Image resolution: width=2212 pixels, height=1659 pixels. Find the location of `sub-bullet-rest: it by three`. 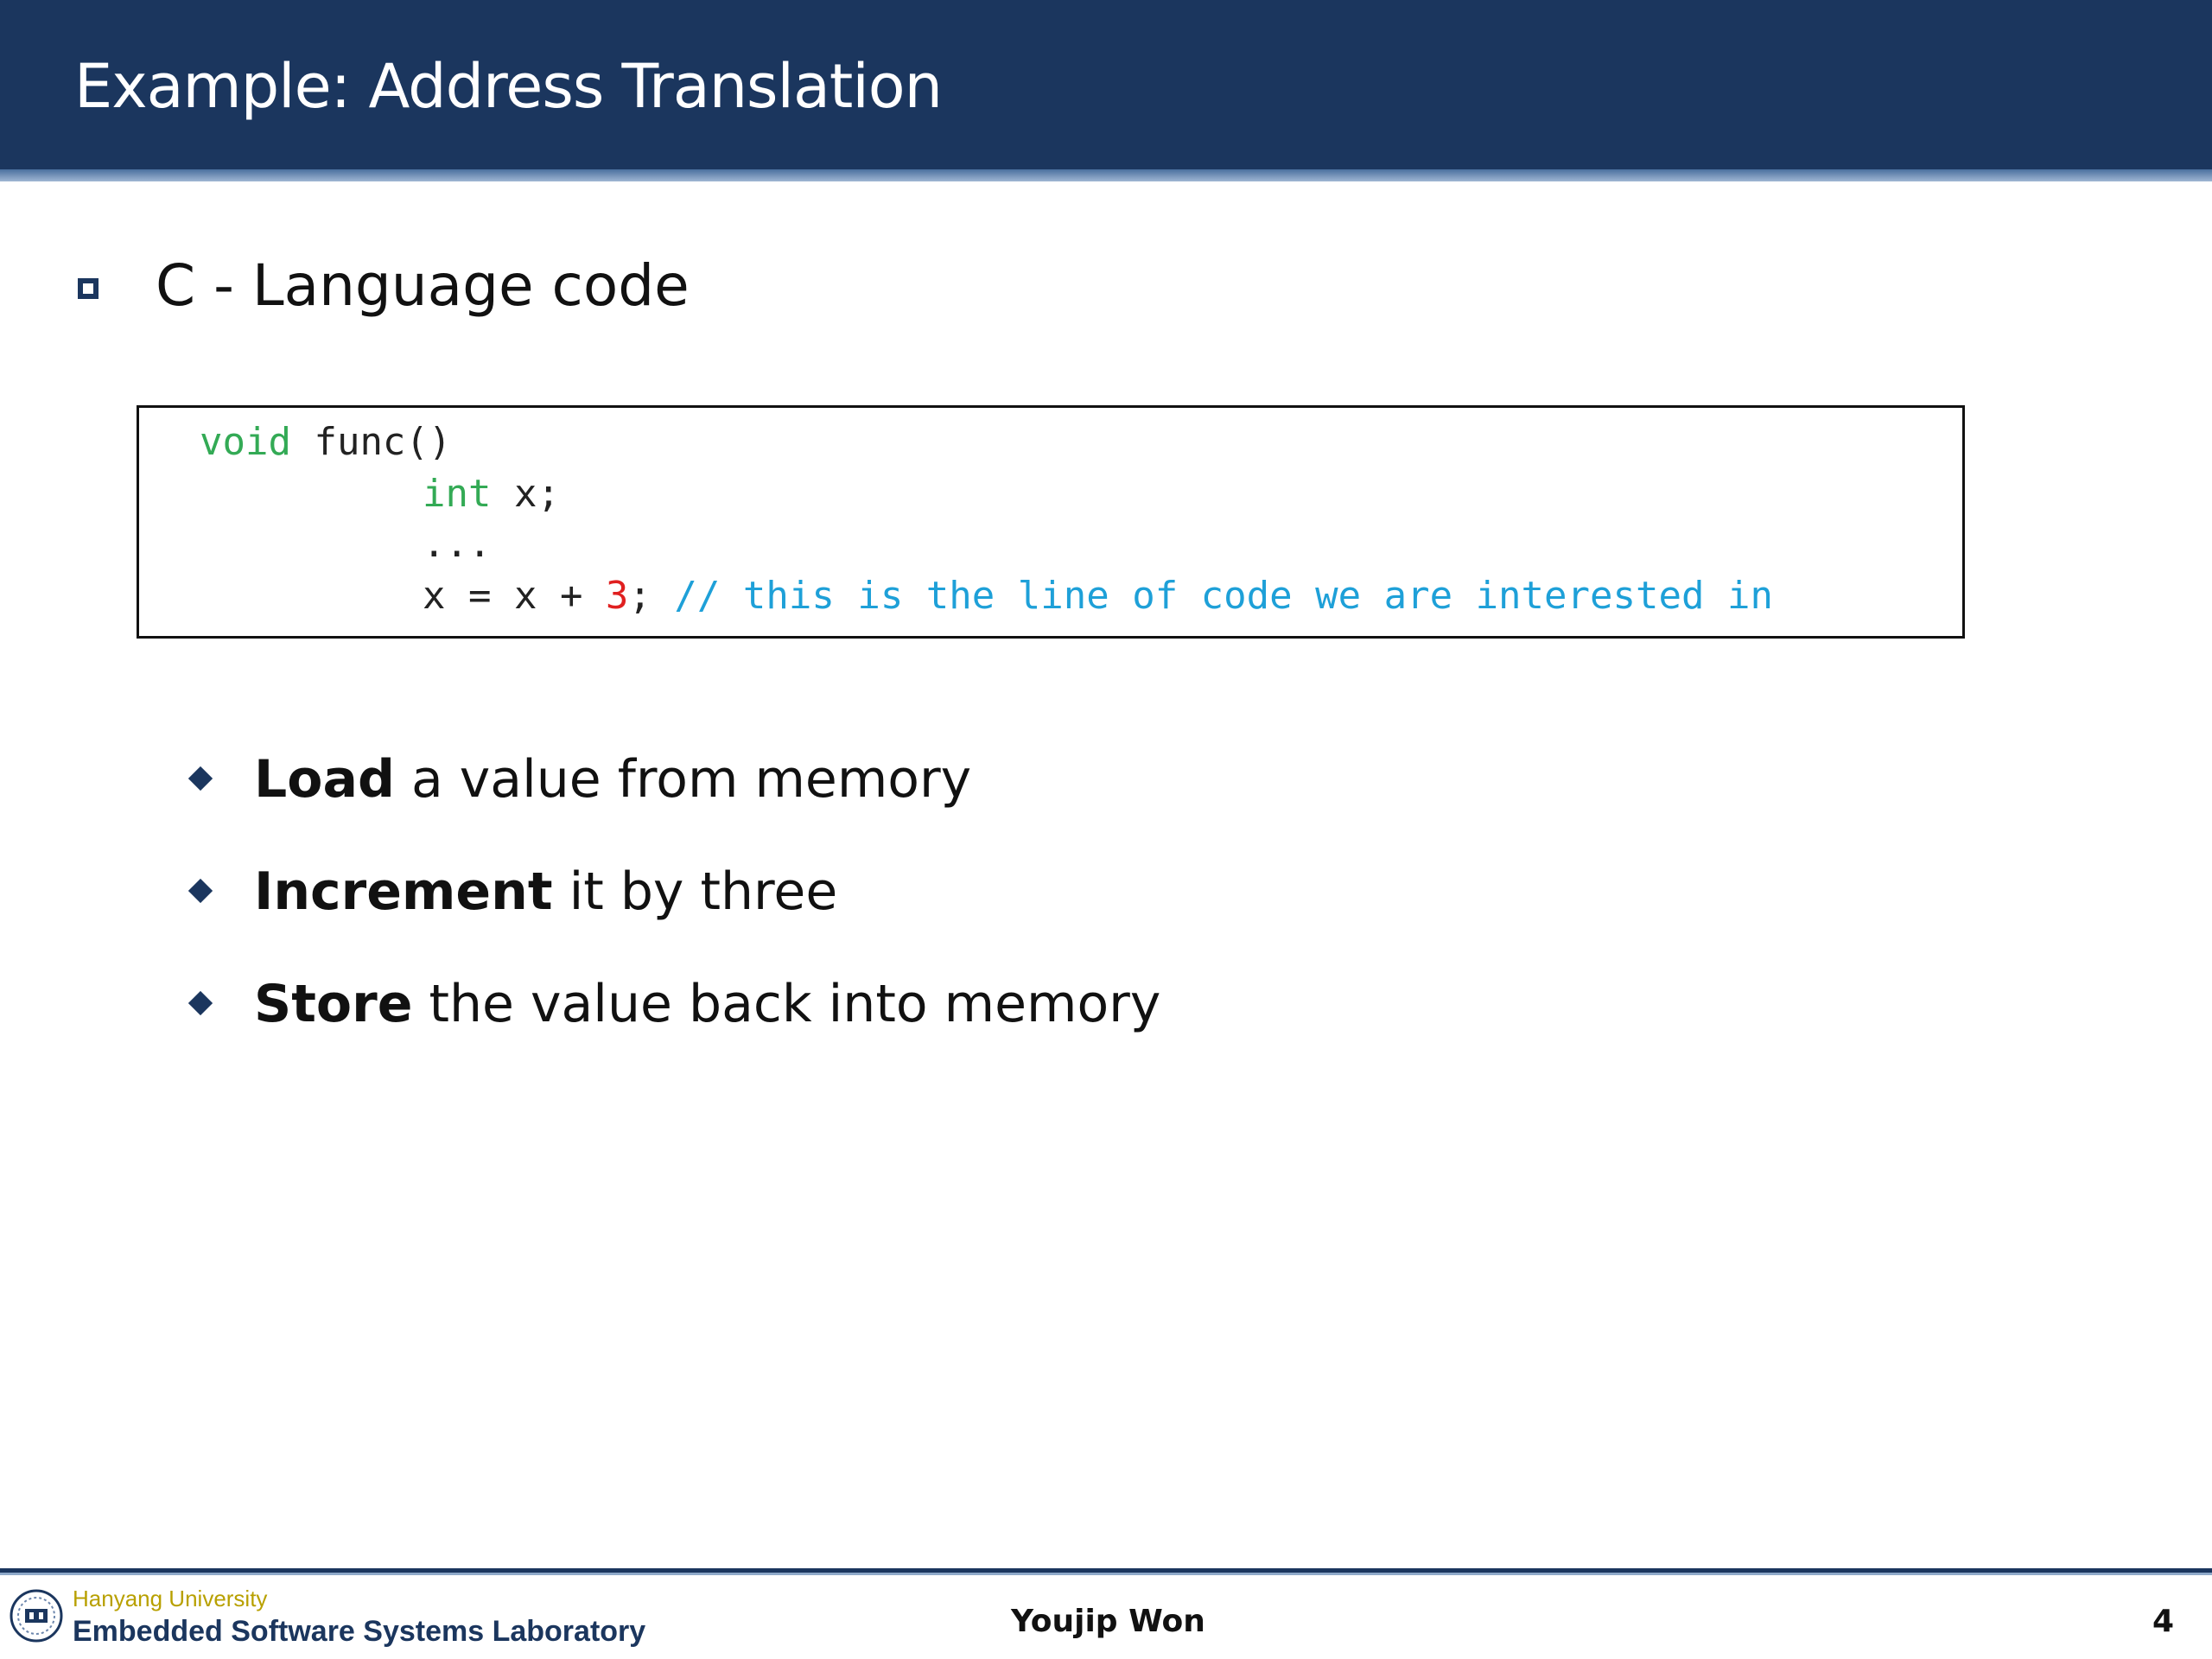

sub-bullet-rest: it by three is located at coordinates (695, 891).